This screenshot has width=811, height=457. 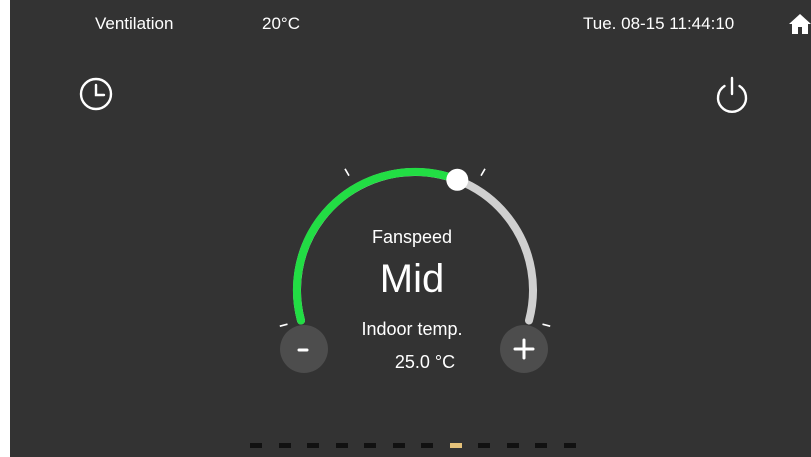 What do you see at coordinates (134, 23) in the screenshot?
I see `mode-label: Ventilation` at bounding box center [134, 23].